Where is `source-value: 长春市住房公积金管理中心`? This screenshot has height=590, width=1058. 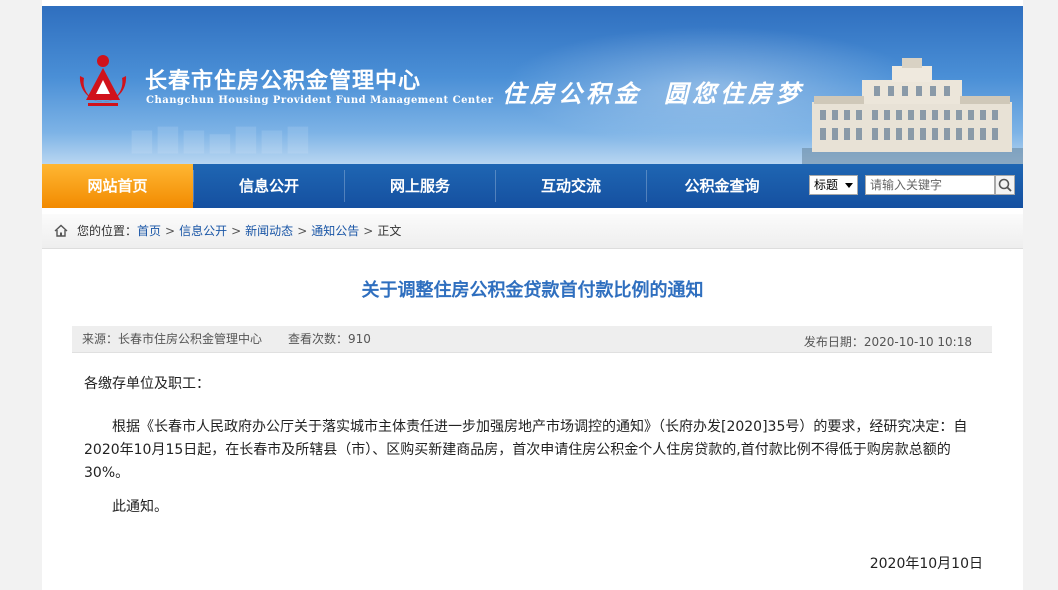 source-value: 长春市住房公积金管理中心 is located at coordinates (190, 339).